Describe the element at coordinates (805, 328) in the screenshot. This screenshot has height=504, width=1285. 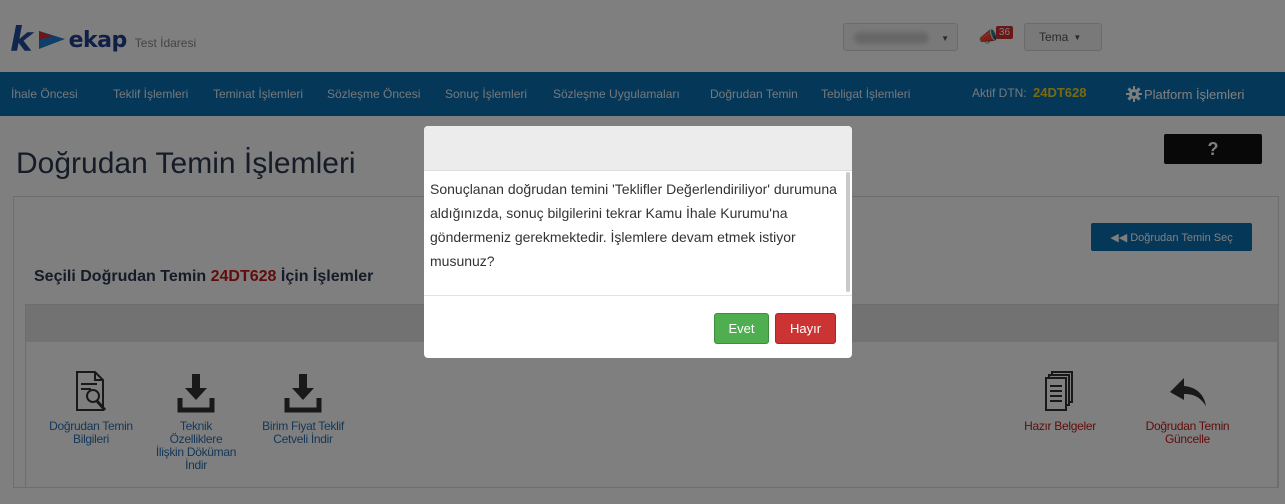
I see `no-button: Hayır` at that location.